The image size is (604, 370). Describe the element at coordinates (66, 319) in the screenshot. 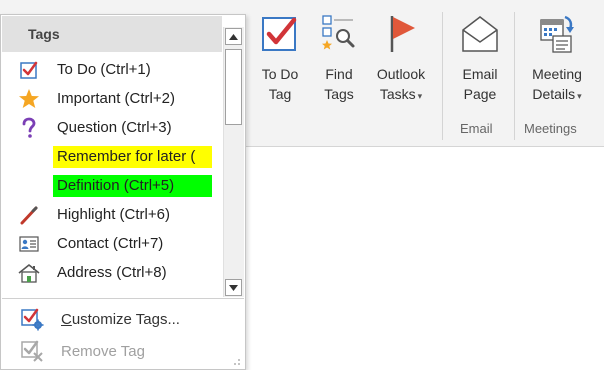

I see `customize-tags-mnemonic: C` at that location.